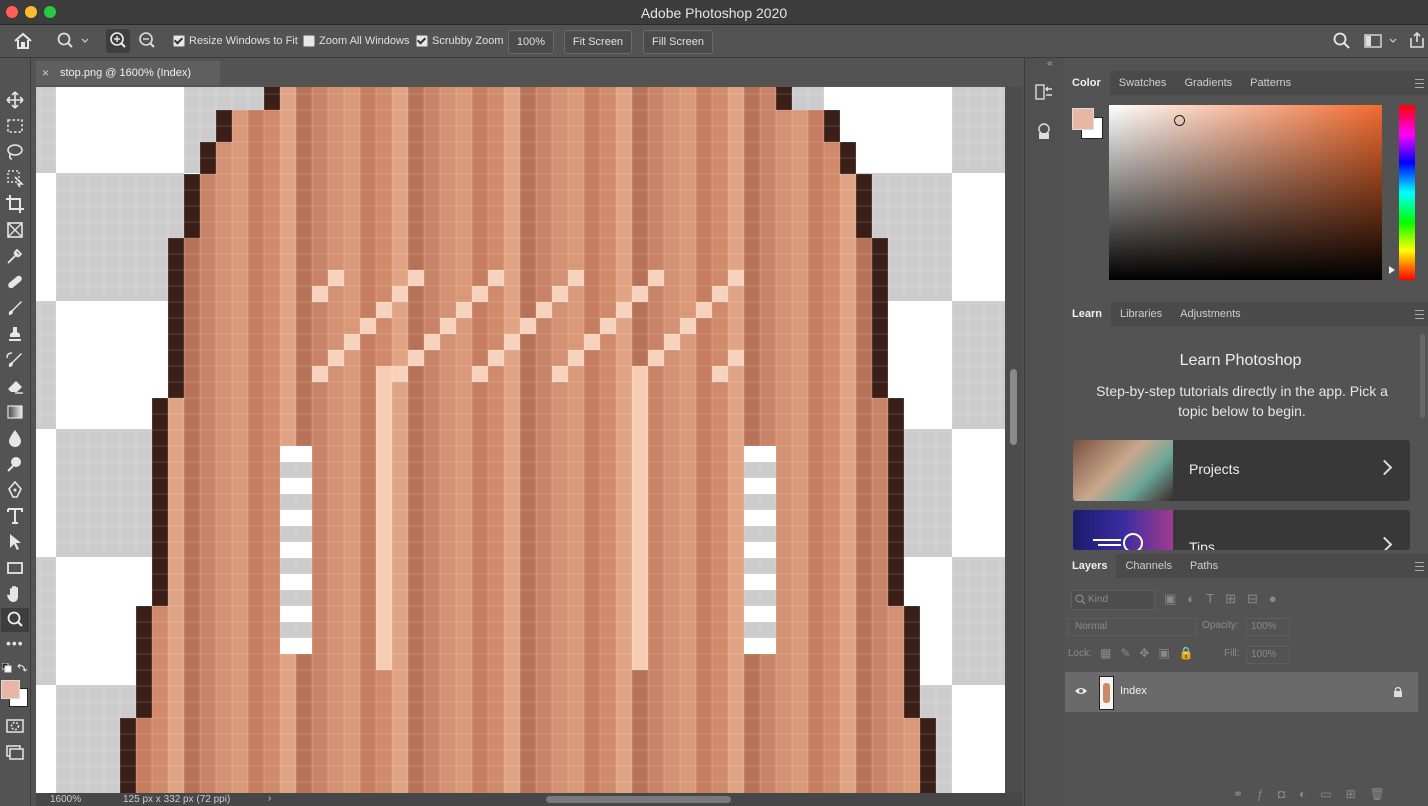 This screenshot has height=806, width=1428. What do you see at coordinates (65, 799) in the screenshot?
I see `zoom-level: 1600%` at bounding box center [65, 799].